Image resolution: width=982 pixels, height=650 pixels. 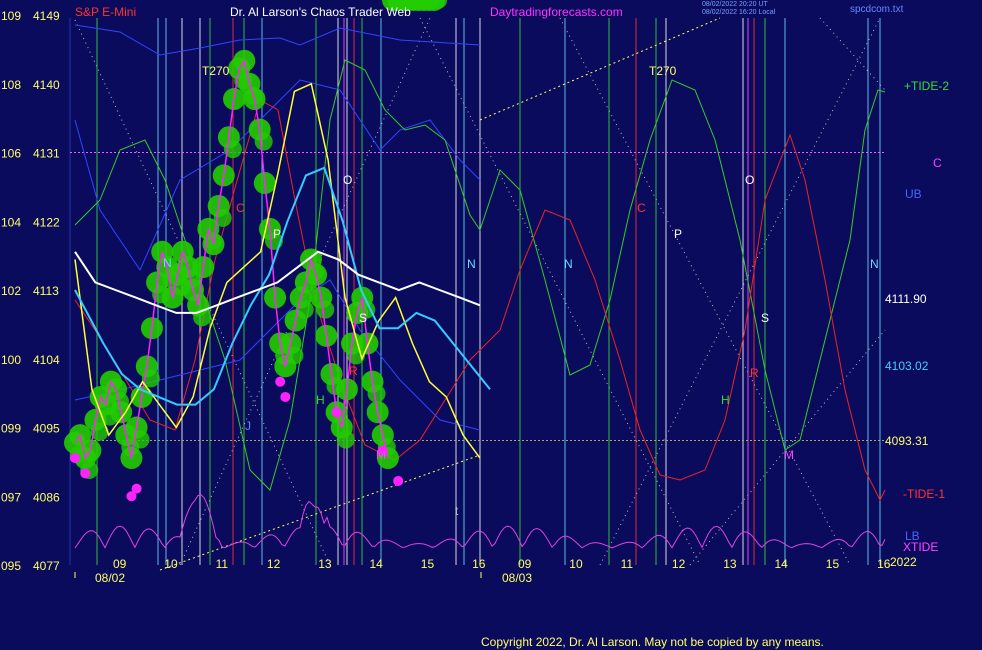 What do you see at coordinates (46, 566) in the screenshot?
I see `y-price-label-8: 4077` at bounding box center [46, 566].